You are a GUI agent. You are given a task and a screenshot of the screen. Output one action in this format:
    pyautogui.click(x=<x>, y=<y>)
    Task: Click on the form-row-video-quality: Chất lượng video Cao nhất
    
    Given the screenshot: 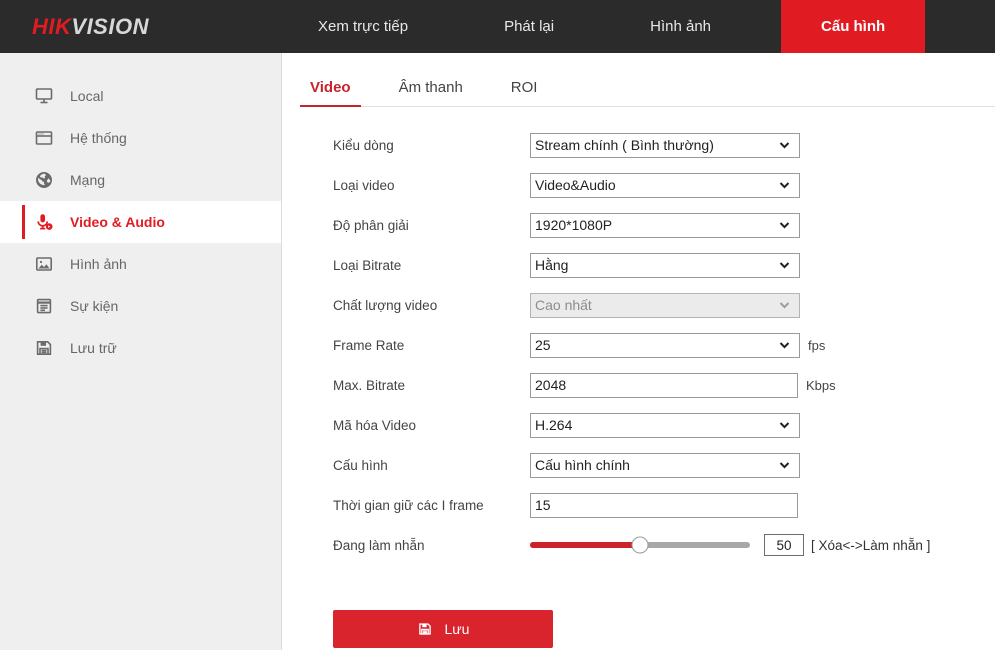 What is the action you would take?
    pyautogui.click(x=639, y=305)
    